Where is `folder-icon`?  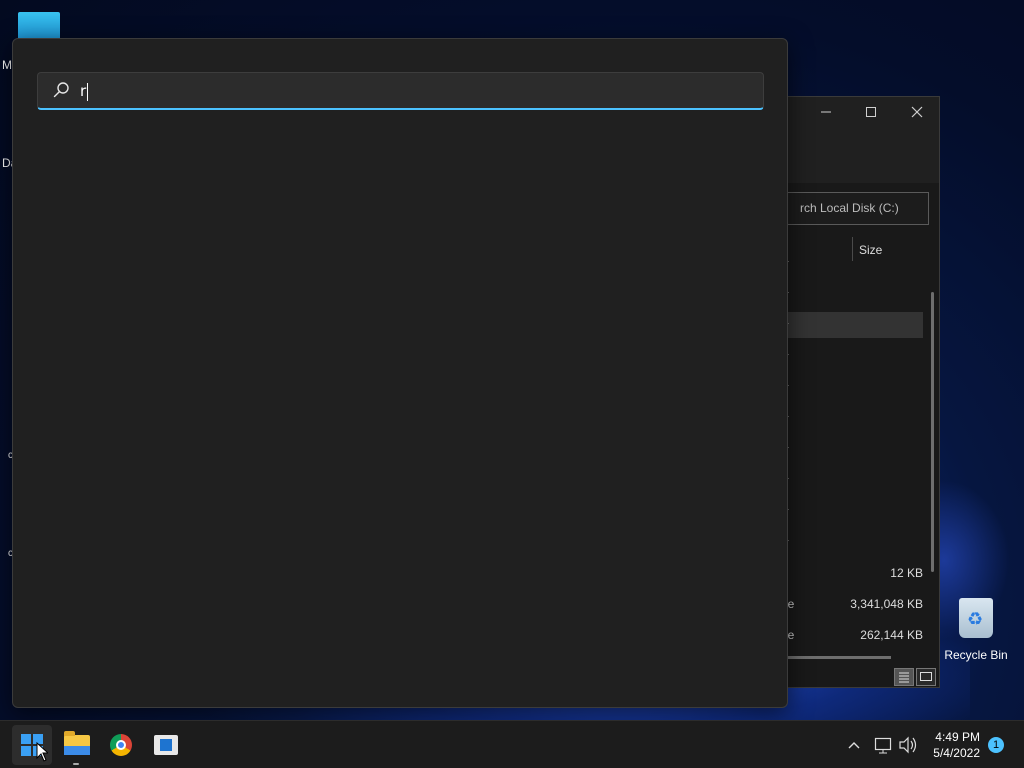 folder-icon is located at coordinates (77, 743).